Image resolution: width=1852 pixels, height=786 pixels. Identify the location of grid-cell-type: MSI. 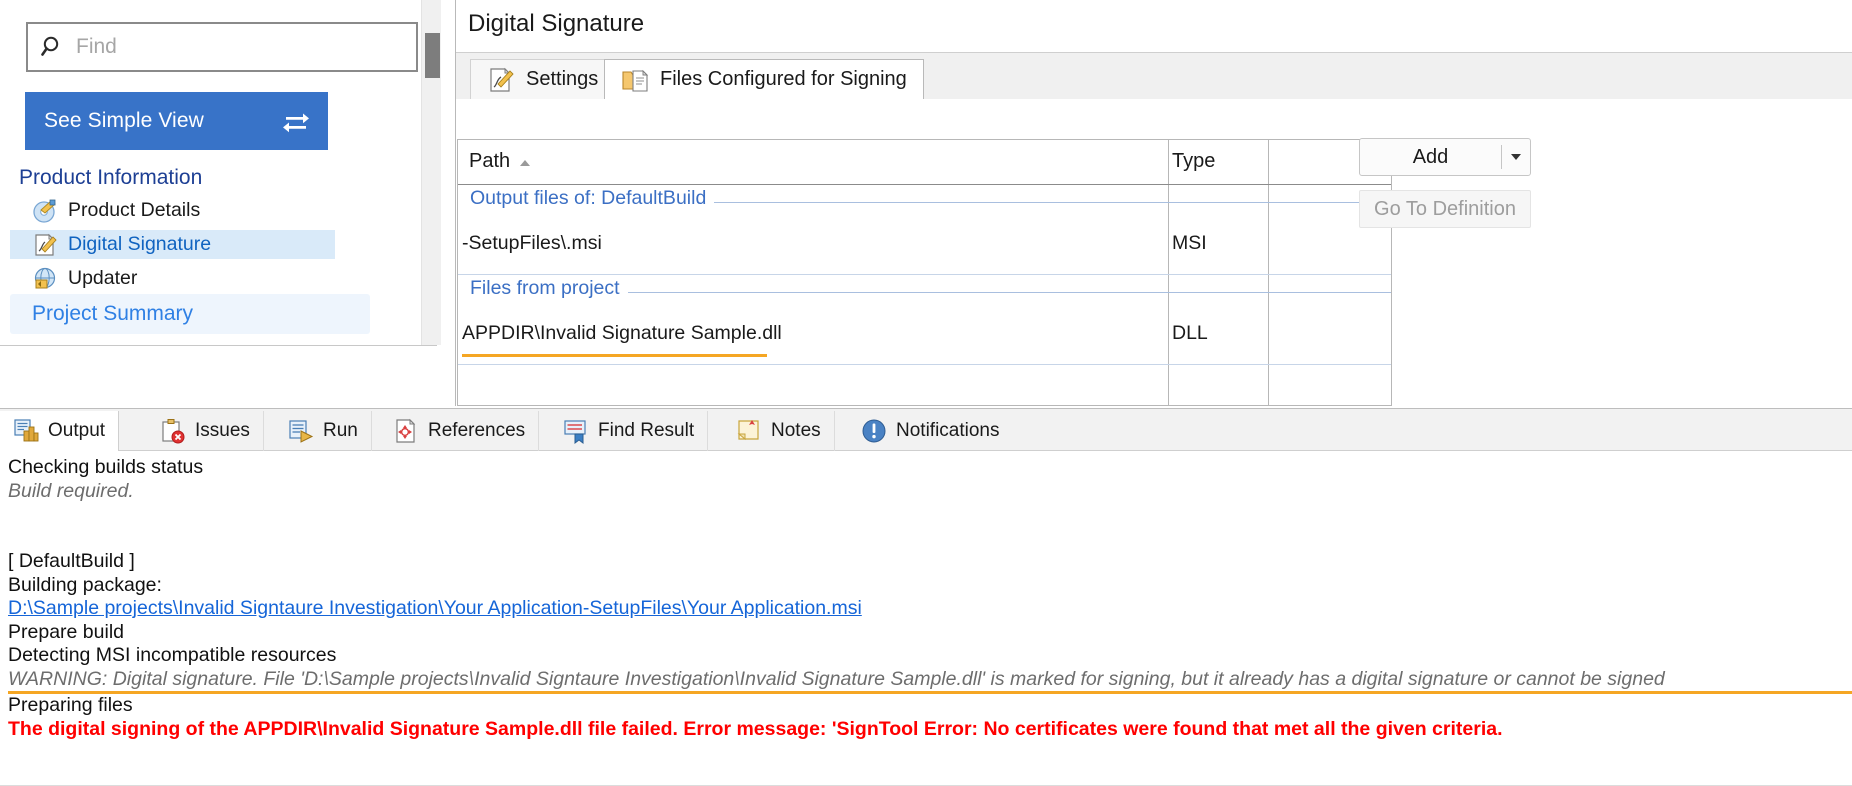
(1189, 243).